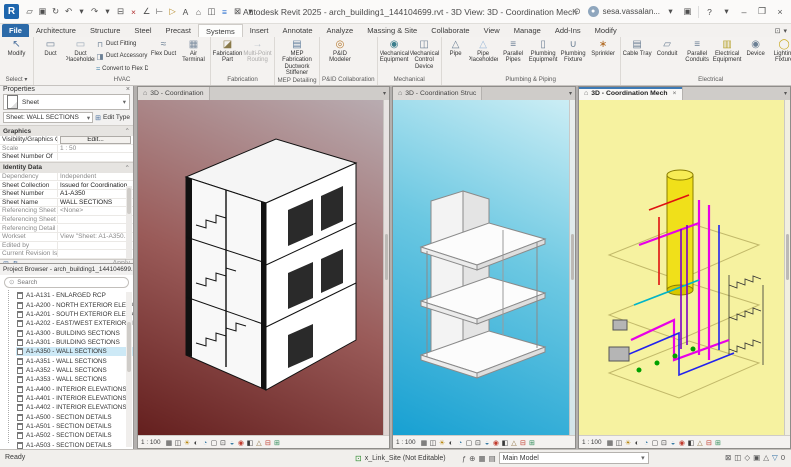  What do you see at coordinates (673, 442) in the screenshot?
I see `temporary-hide-isolate-icon: ◒` at bounding box center [673, 442].